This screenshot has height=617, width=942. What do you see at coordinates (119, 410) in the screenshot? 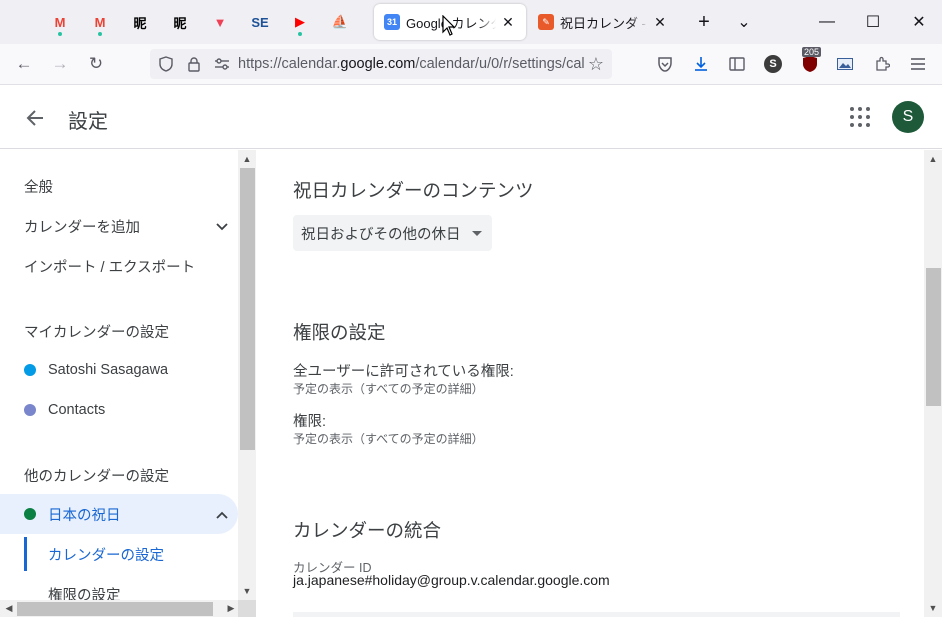
I see `sidebar-item-calendar-contacts: Contacts` at bounding box center [119, 410].